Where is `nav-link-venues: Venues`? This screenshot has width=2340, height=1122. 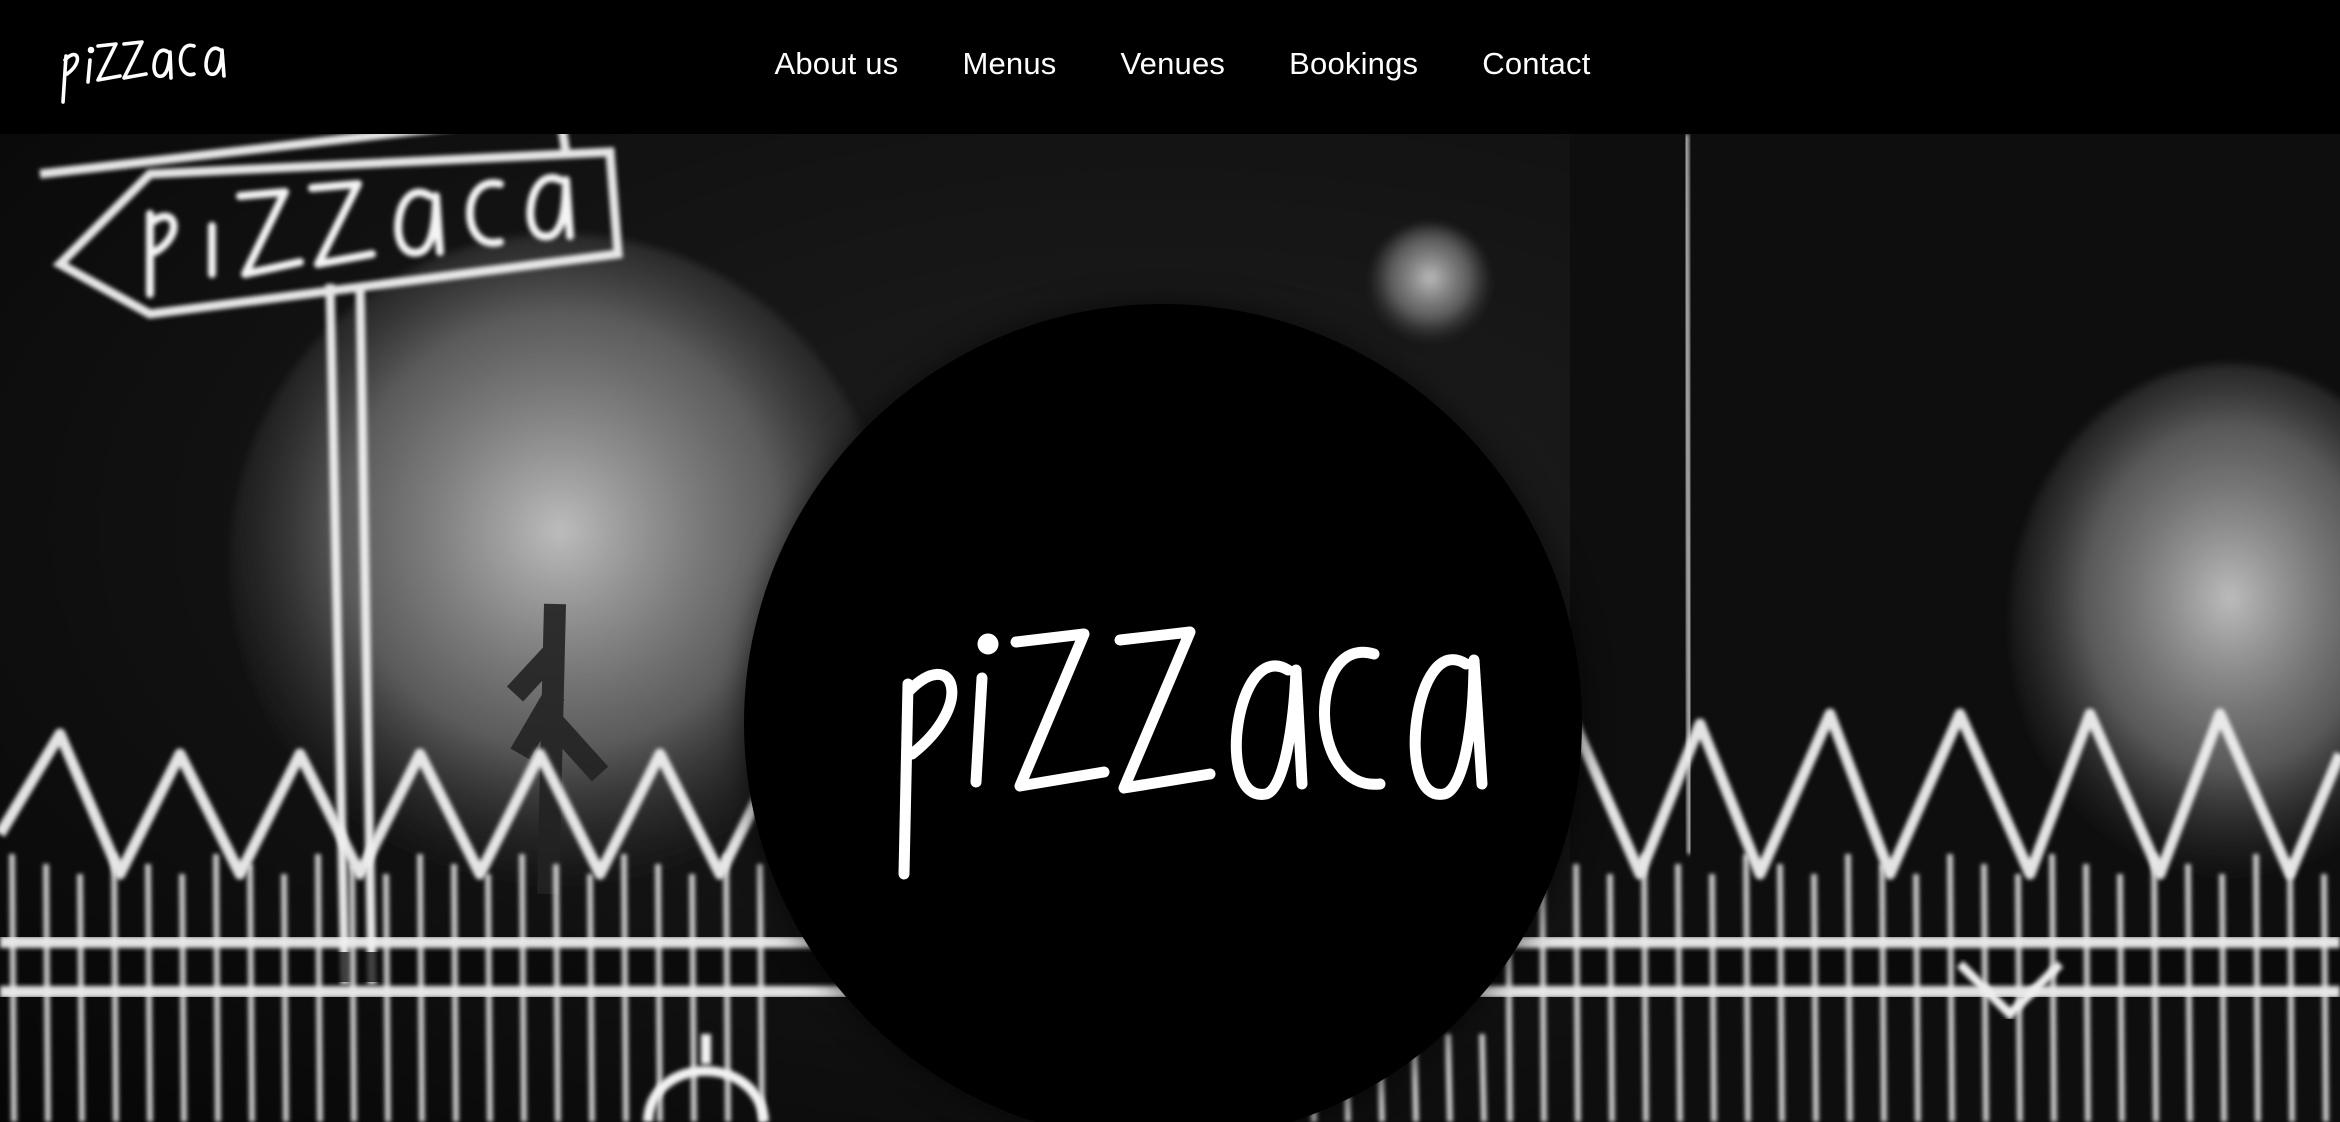 nav-link-venues: Venues is located at coordinates (1172, 64).